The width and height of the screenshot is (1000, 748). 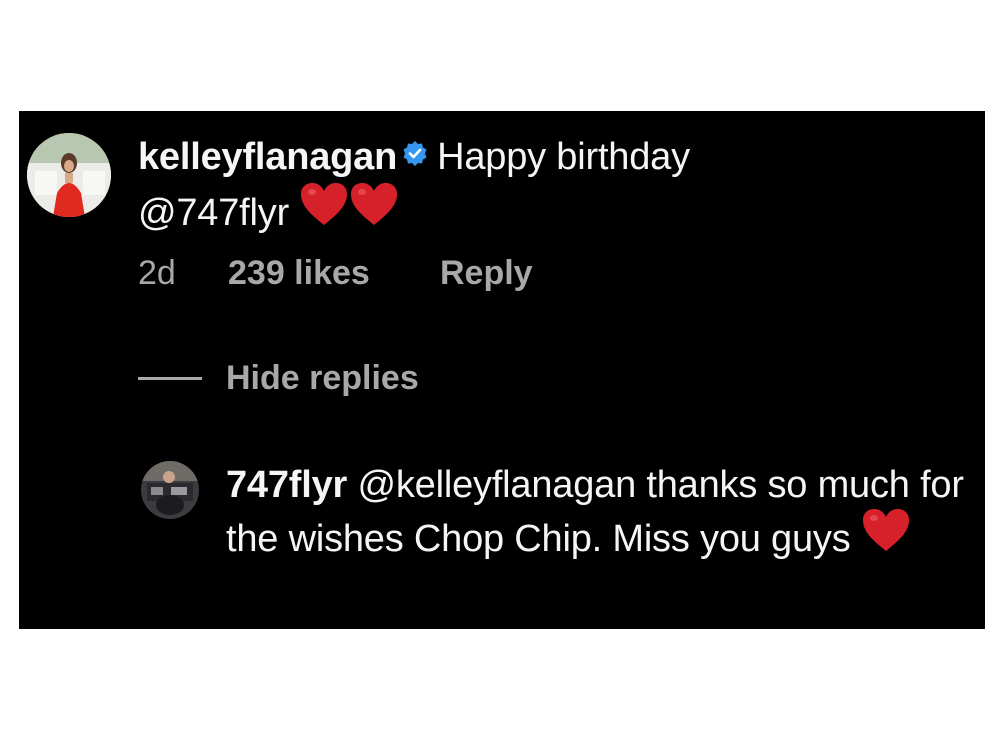 I want to click on reply-mention: @kelleyflanagan, so click(x=497, y=485).